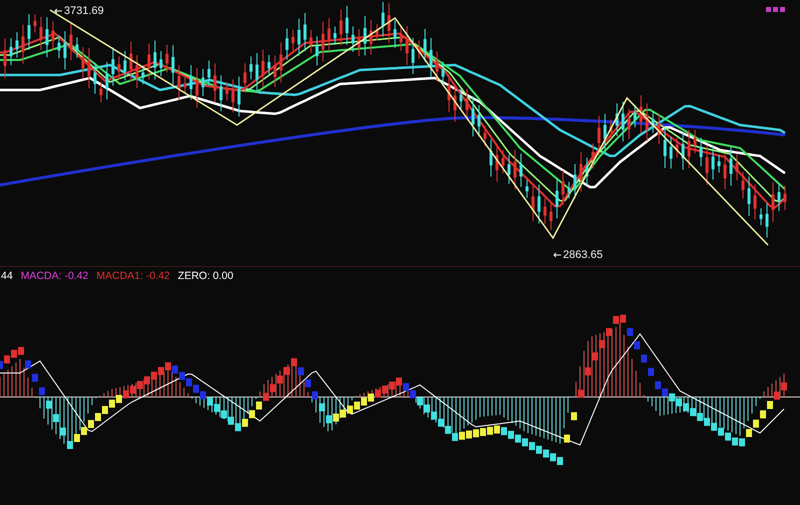 The image size is (800, 505). Describe the element at coordinates (7, 276) in the screenshot. I see `legend-label: 44` at that location.